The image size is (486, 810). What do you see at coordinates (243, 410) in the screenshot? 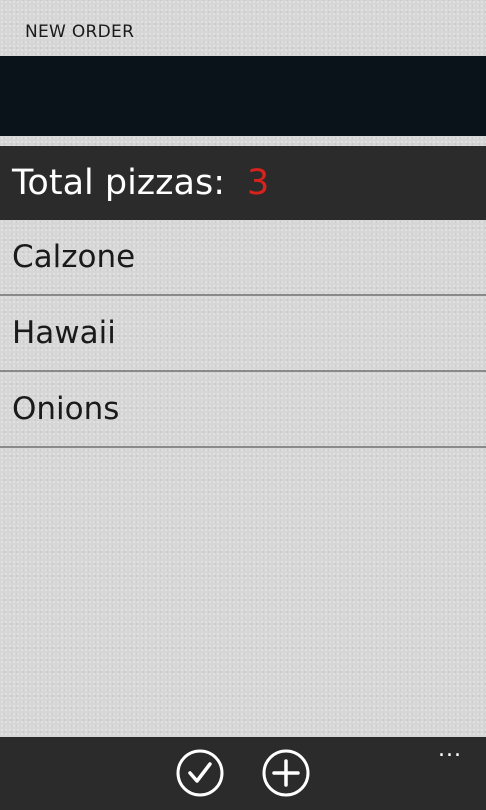
I see `pizza-list-item: Onions` at bounding box center [243, 410].